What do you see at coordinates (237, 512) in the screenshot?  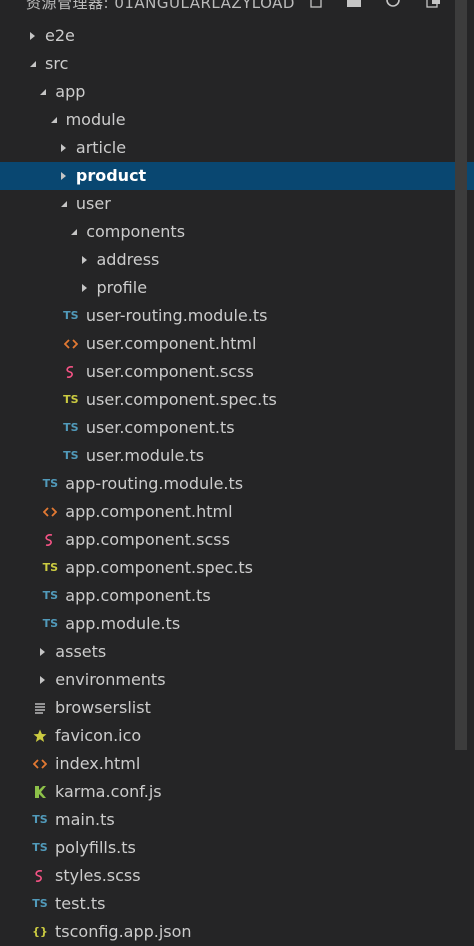 I see `tree-file-app-component-html: app.component.html` at bounding box center [237, 512].